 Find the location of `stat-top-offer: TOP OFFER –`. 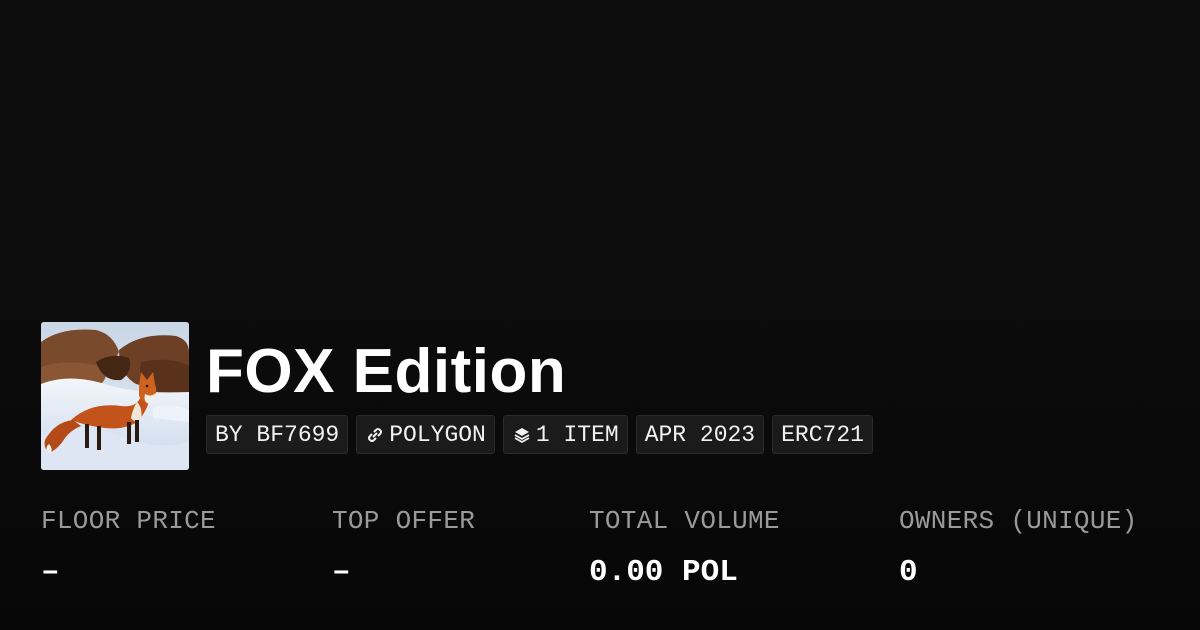

stat-top-offer: TOP OFFER – is located at coordinates (403, 548).